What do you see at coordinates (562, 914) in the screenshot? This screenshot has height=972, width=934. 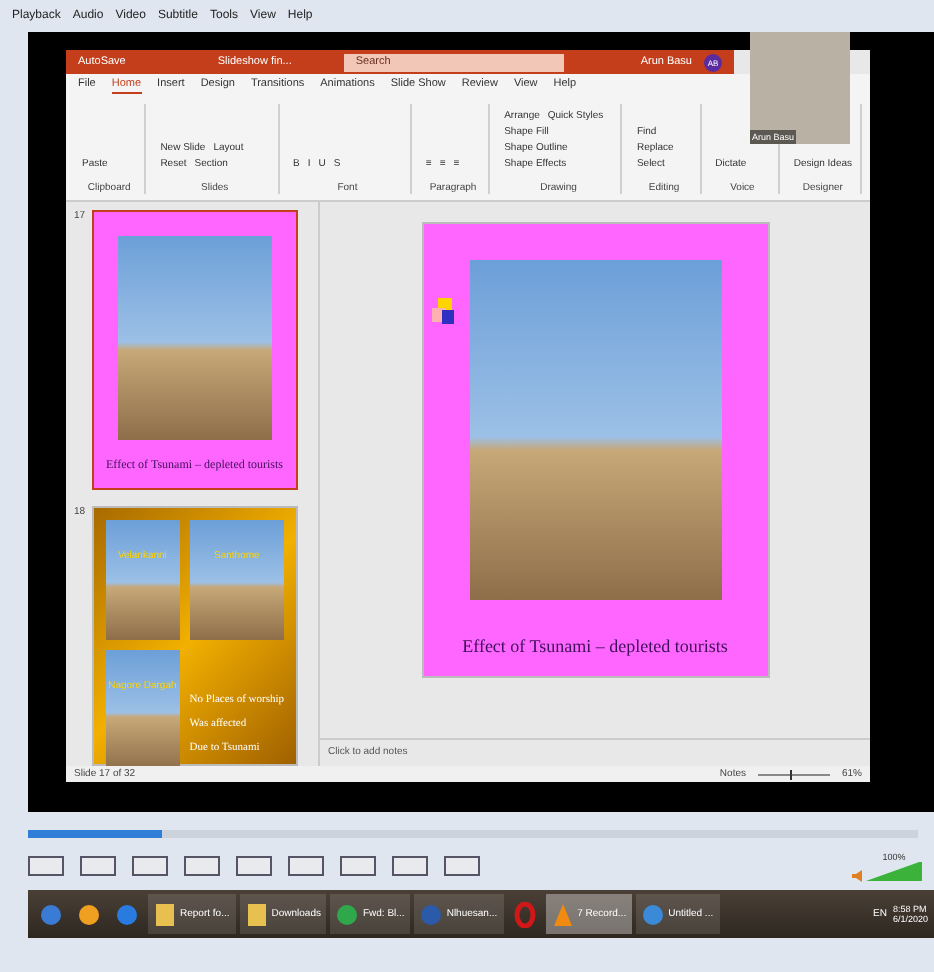 I see `traffic-cone-icon` at bounding box center [562, 914].